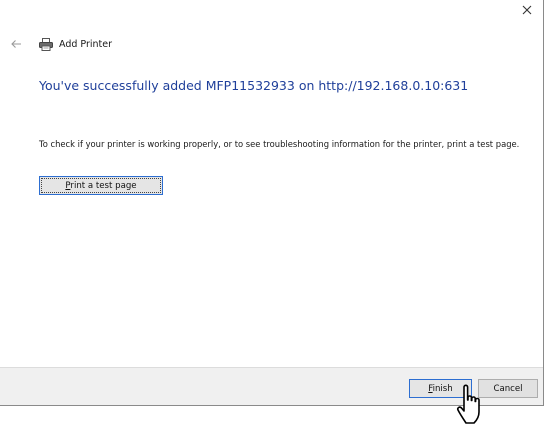  I want to click on close-icon, so click(527, 10).